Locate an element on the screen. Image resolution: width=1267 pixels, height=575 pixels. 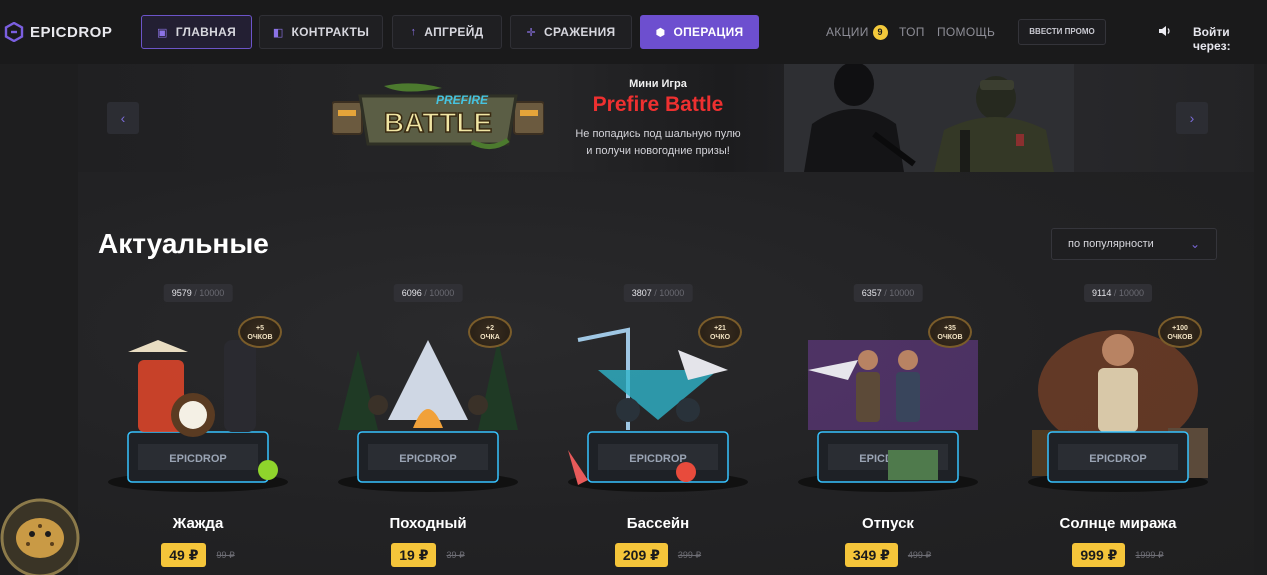
case-old-price: 499 ₽ is located at coordinates (919, 554).